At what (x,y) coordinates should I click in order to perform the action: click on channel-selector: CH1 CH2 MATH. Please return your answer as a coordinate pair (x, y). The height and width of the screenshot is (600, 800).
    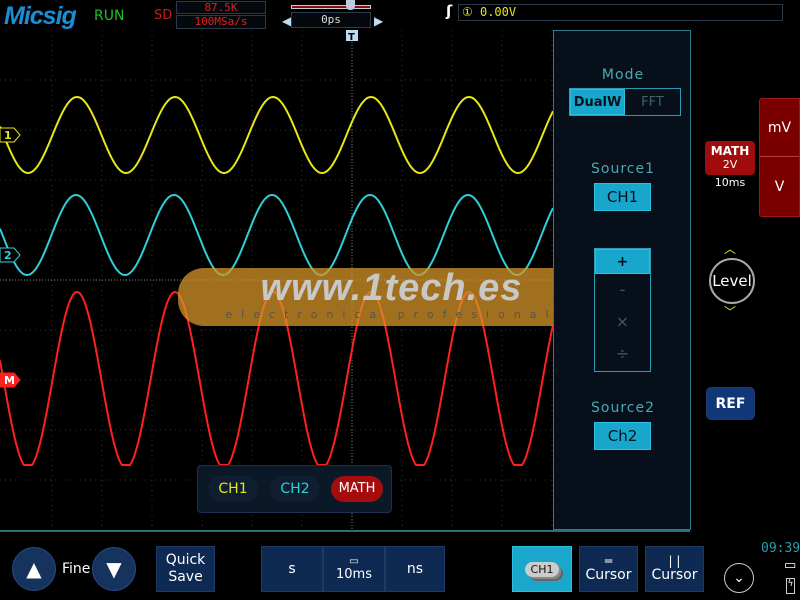
    Looking at the image, I should click on (294, 489).